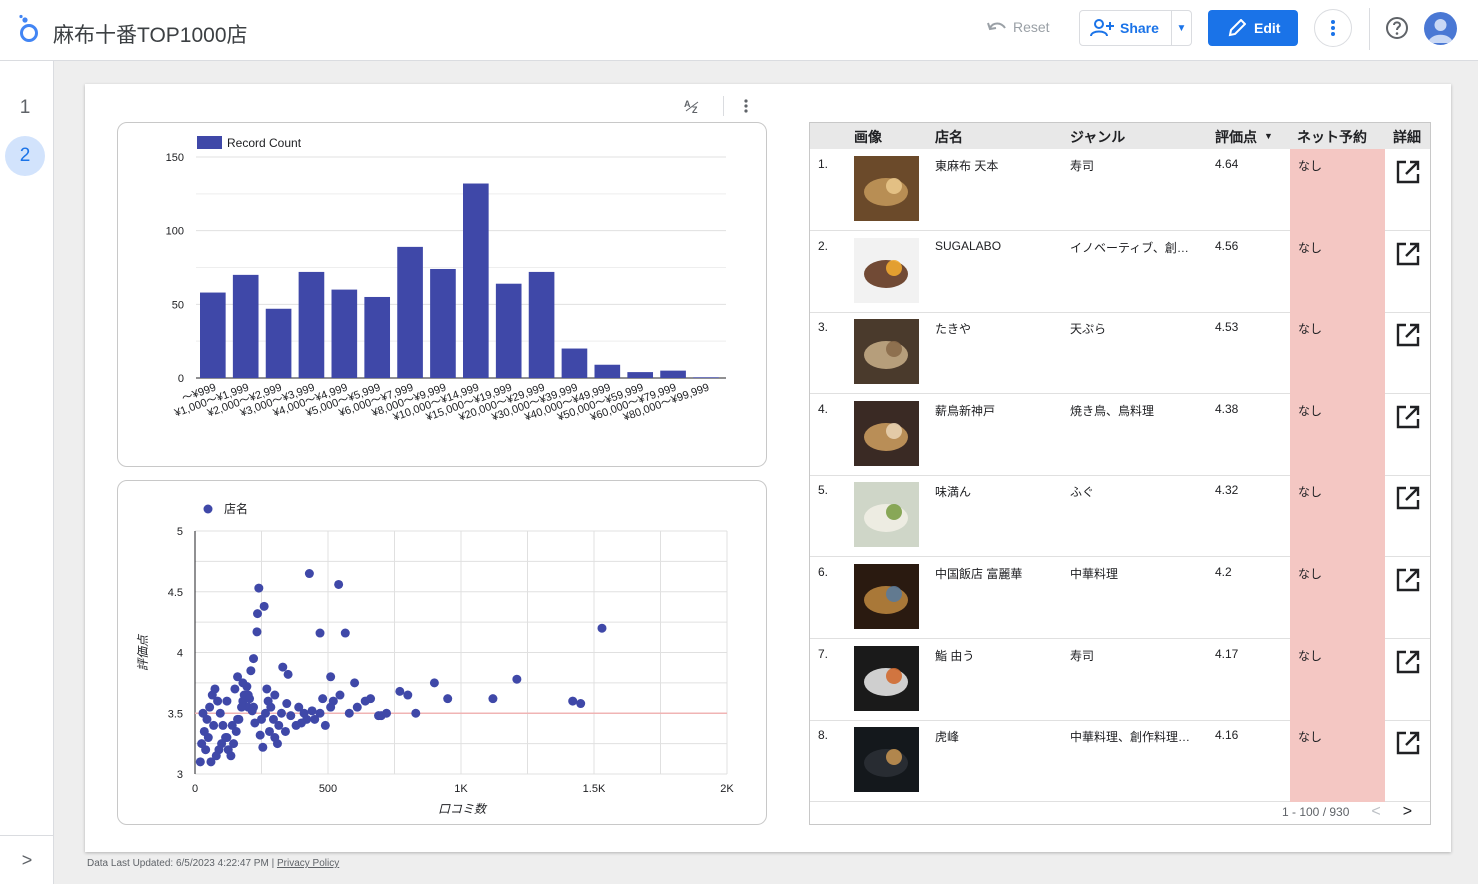 This screenshot has height=884, width=1478. I want to click on col-header-genre: ジャンル, so click(1097, 137).